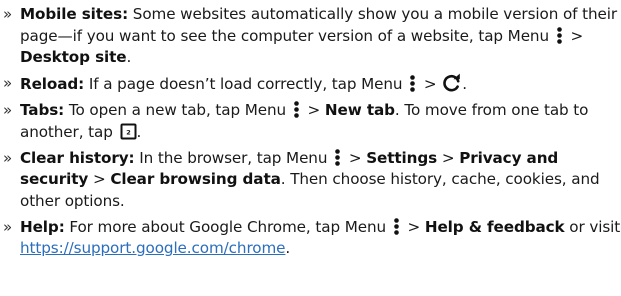 Image resolution: width=621 pixels, height=296 pixels. What do you see at coordinates (52, 84) in the screenshot?
I see `tip-label: Reload:` at bounding box center [52, 84].